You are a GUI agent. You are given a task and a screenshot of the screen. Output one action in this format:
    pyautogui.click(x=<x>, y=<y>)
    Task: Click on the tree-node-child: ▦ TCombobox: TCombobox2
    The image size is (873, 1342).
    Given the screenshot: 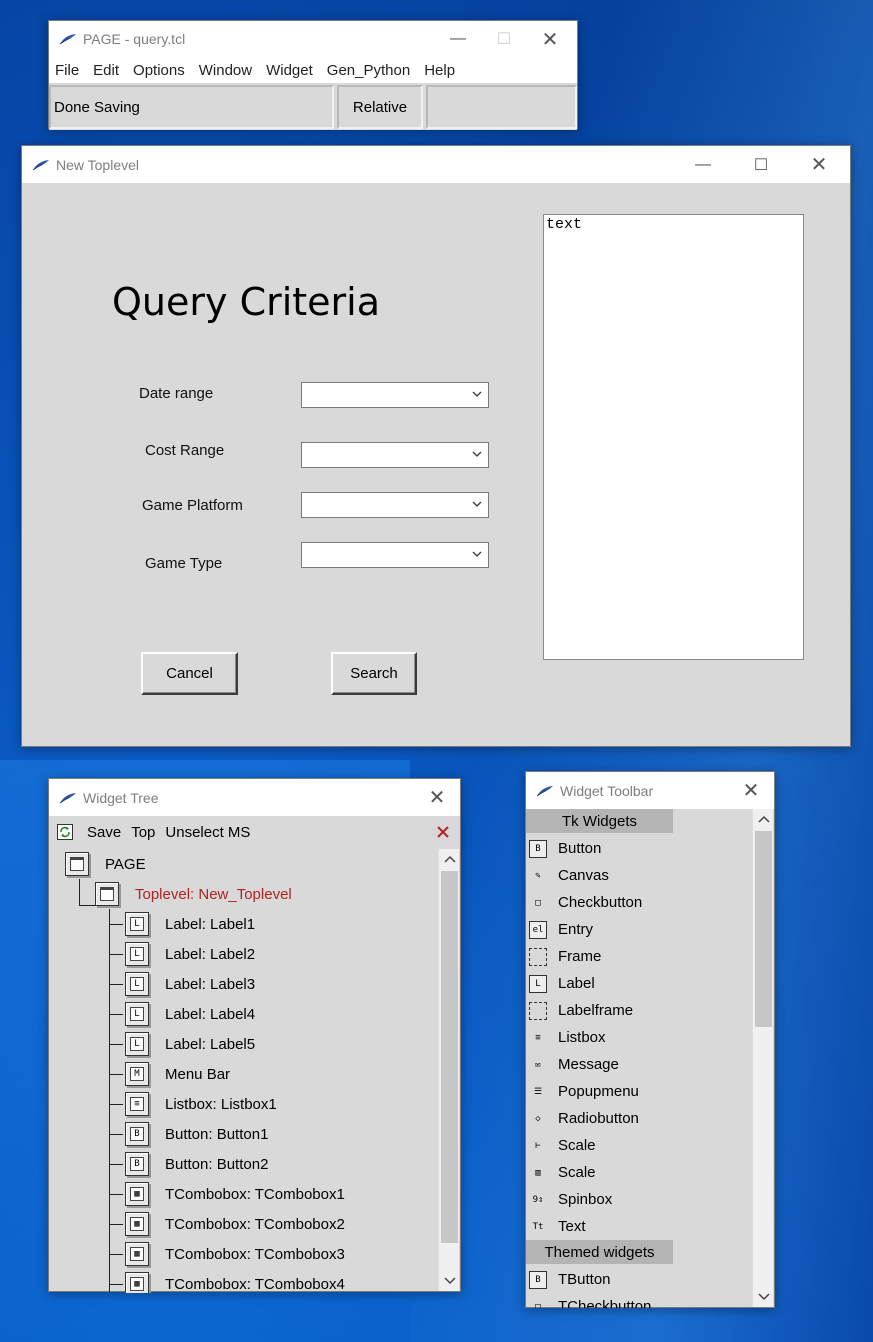 What is the action you would take?
    pyautogui.click(x=235, y=1224)
    